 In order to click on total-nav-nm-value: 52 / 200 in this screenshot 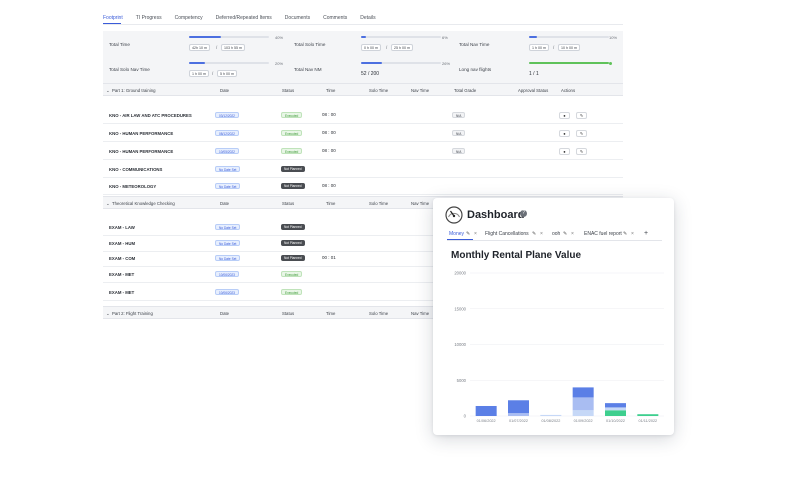, I will do `click(370, 74)`.